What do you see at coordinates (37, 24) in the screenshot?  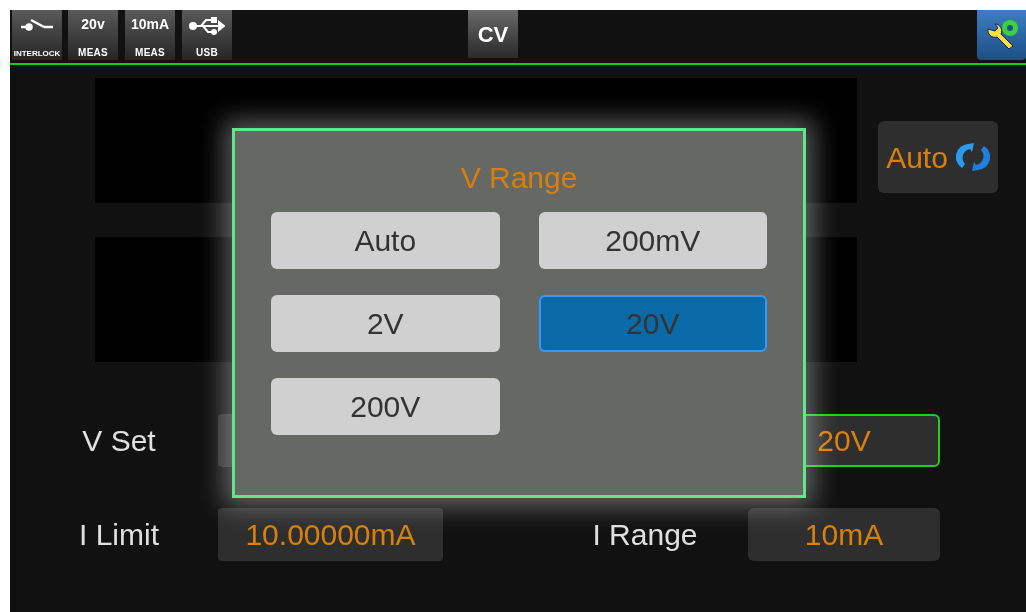 I see `switch-icon` at bounding box center [37, 24].